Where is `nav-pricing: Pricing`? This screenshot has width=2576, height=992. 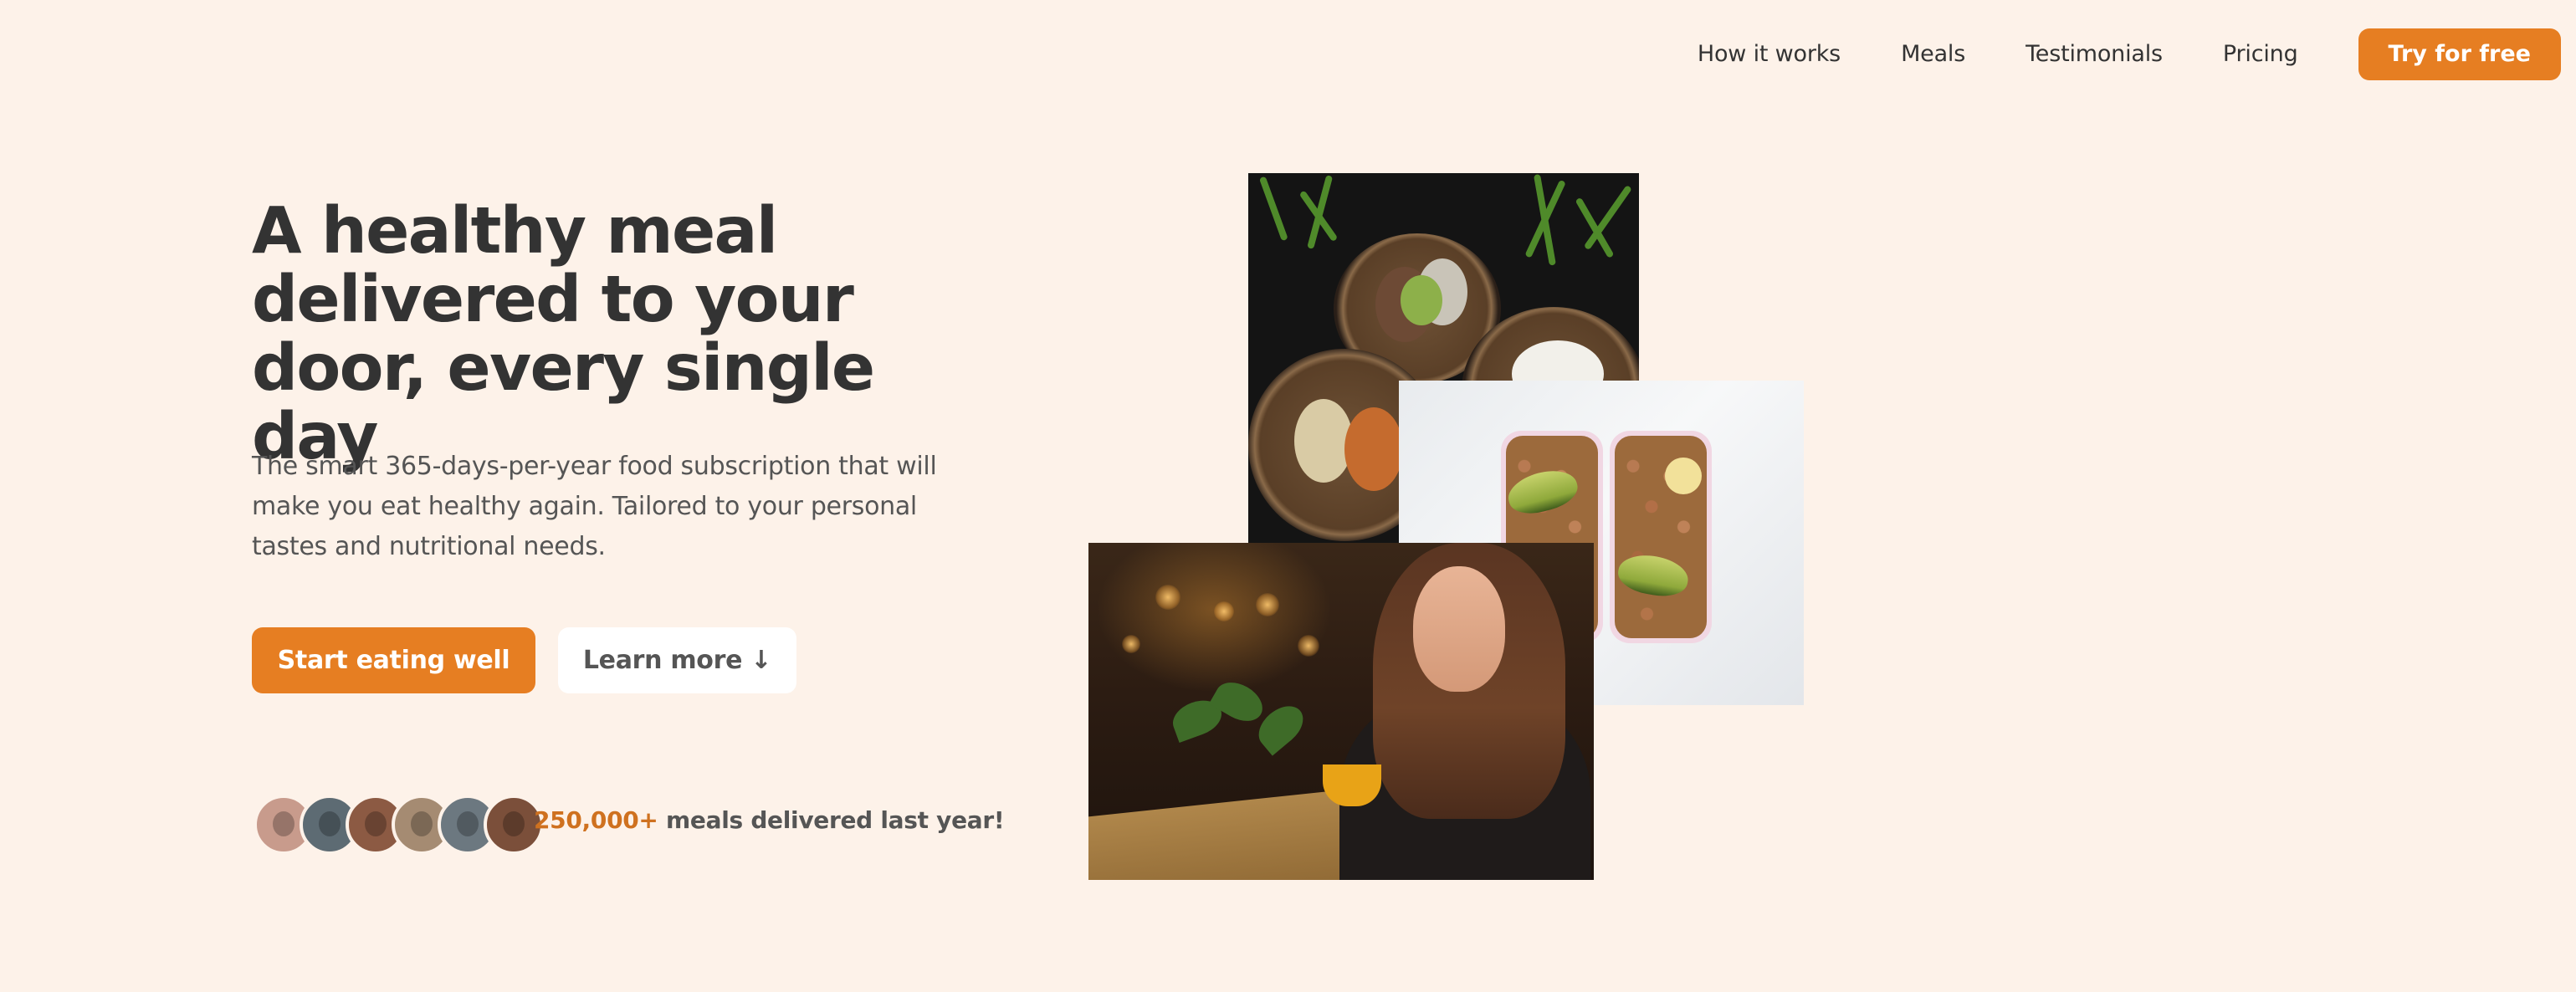 nav-pricing: Pricing is located at coordinates (2260, 54).